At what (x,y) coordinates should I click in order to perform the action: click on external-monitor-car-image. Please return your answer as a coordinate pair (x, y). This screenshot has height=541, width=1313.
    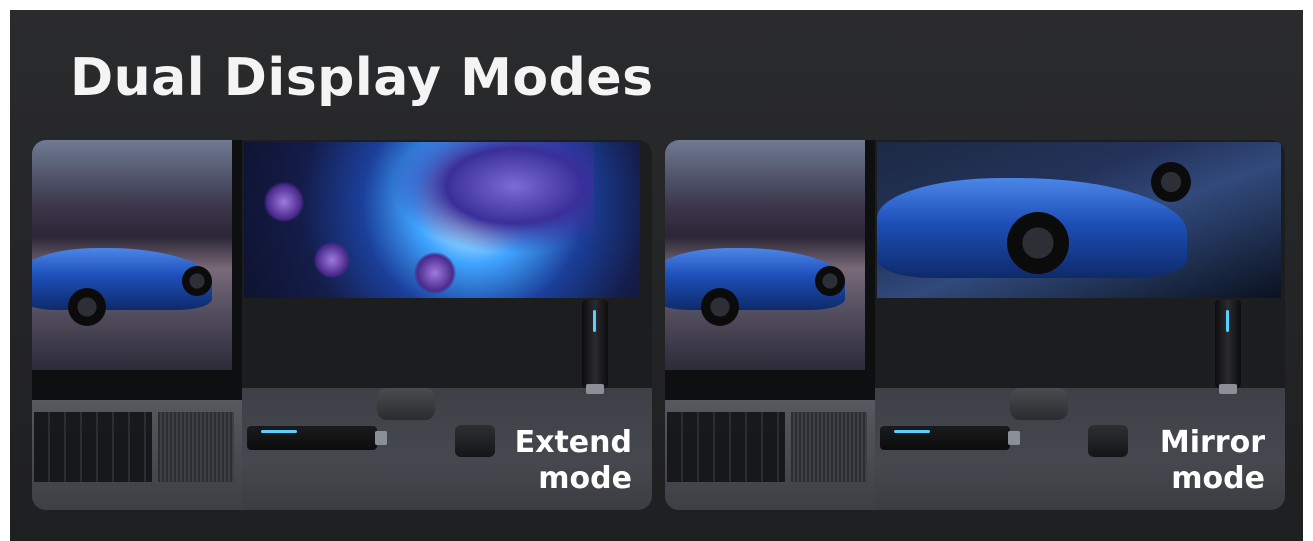
    Looking at the image, I should click on (1079, 220).